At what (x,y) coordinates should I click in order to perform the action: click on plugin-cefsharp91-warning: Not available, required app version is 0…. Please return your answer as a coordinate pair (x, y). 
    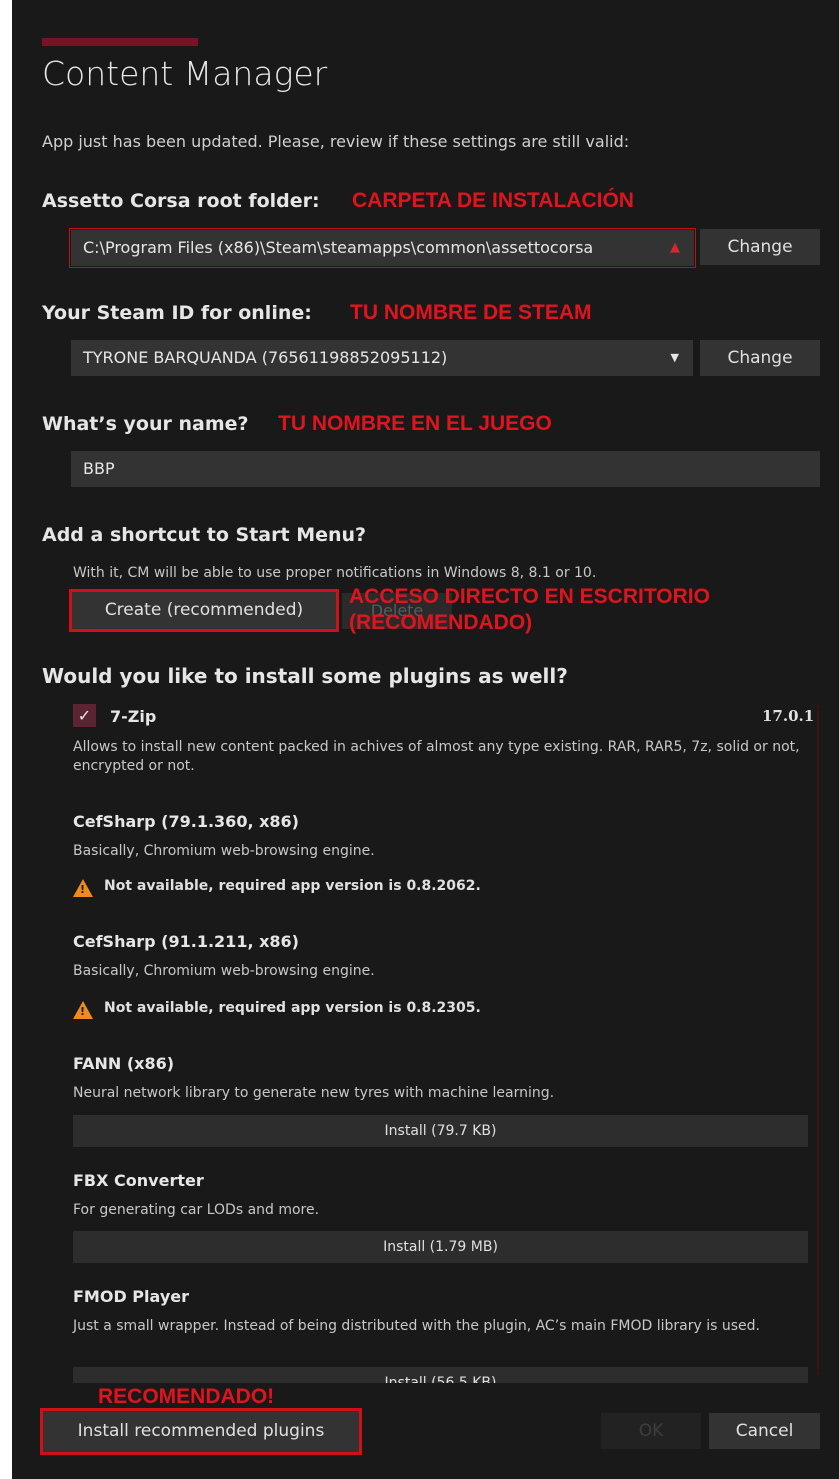
    Looking at the image, I should click on (292, 1008).